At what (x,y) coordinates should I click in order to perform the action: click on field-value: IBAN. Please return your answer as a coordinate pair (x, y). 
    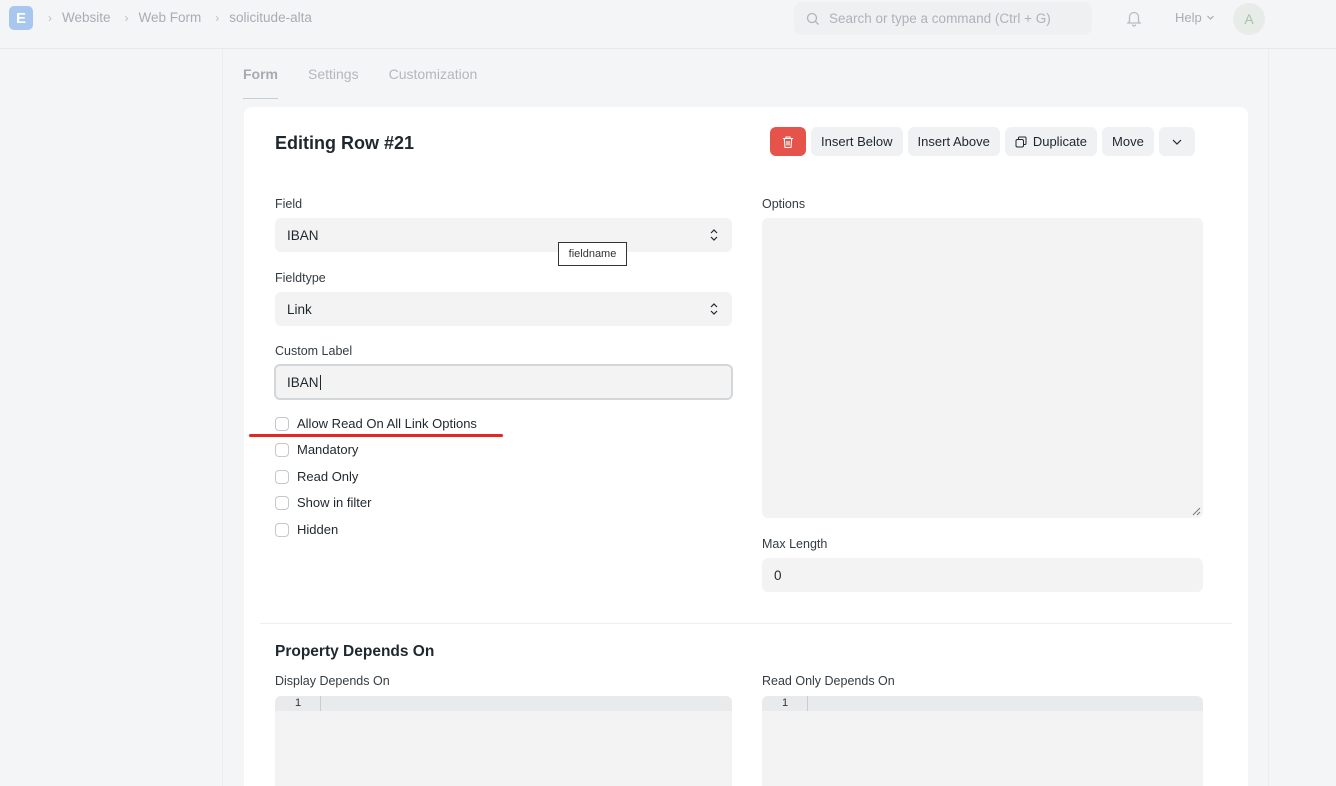
    Looking at the image, I should click on (303, 235).